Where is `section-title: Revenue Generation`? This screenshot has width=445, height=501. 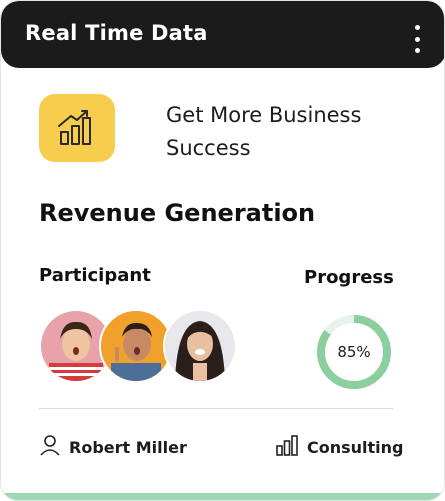 section-title: Revenue Generation is located at coordinates (177, 213).